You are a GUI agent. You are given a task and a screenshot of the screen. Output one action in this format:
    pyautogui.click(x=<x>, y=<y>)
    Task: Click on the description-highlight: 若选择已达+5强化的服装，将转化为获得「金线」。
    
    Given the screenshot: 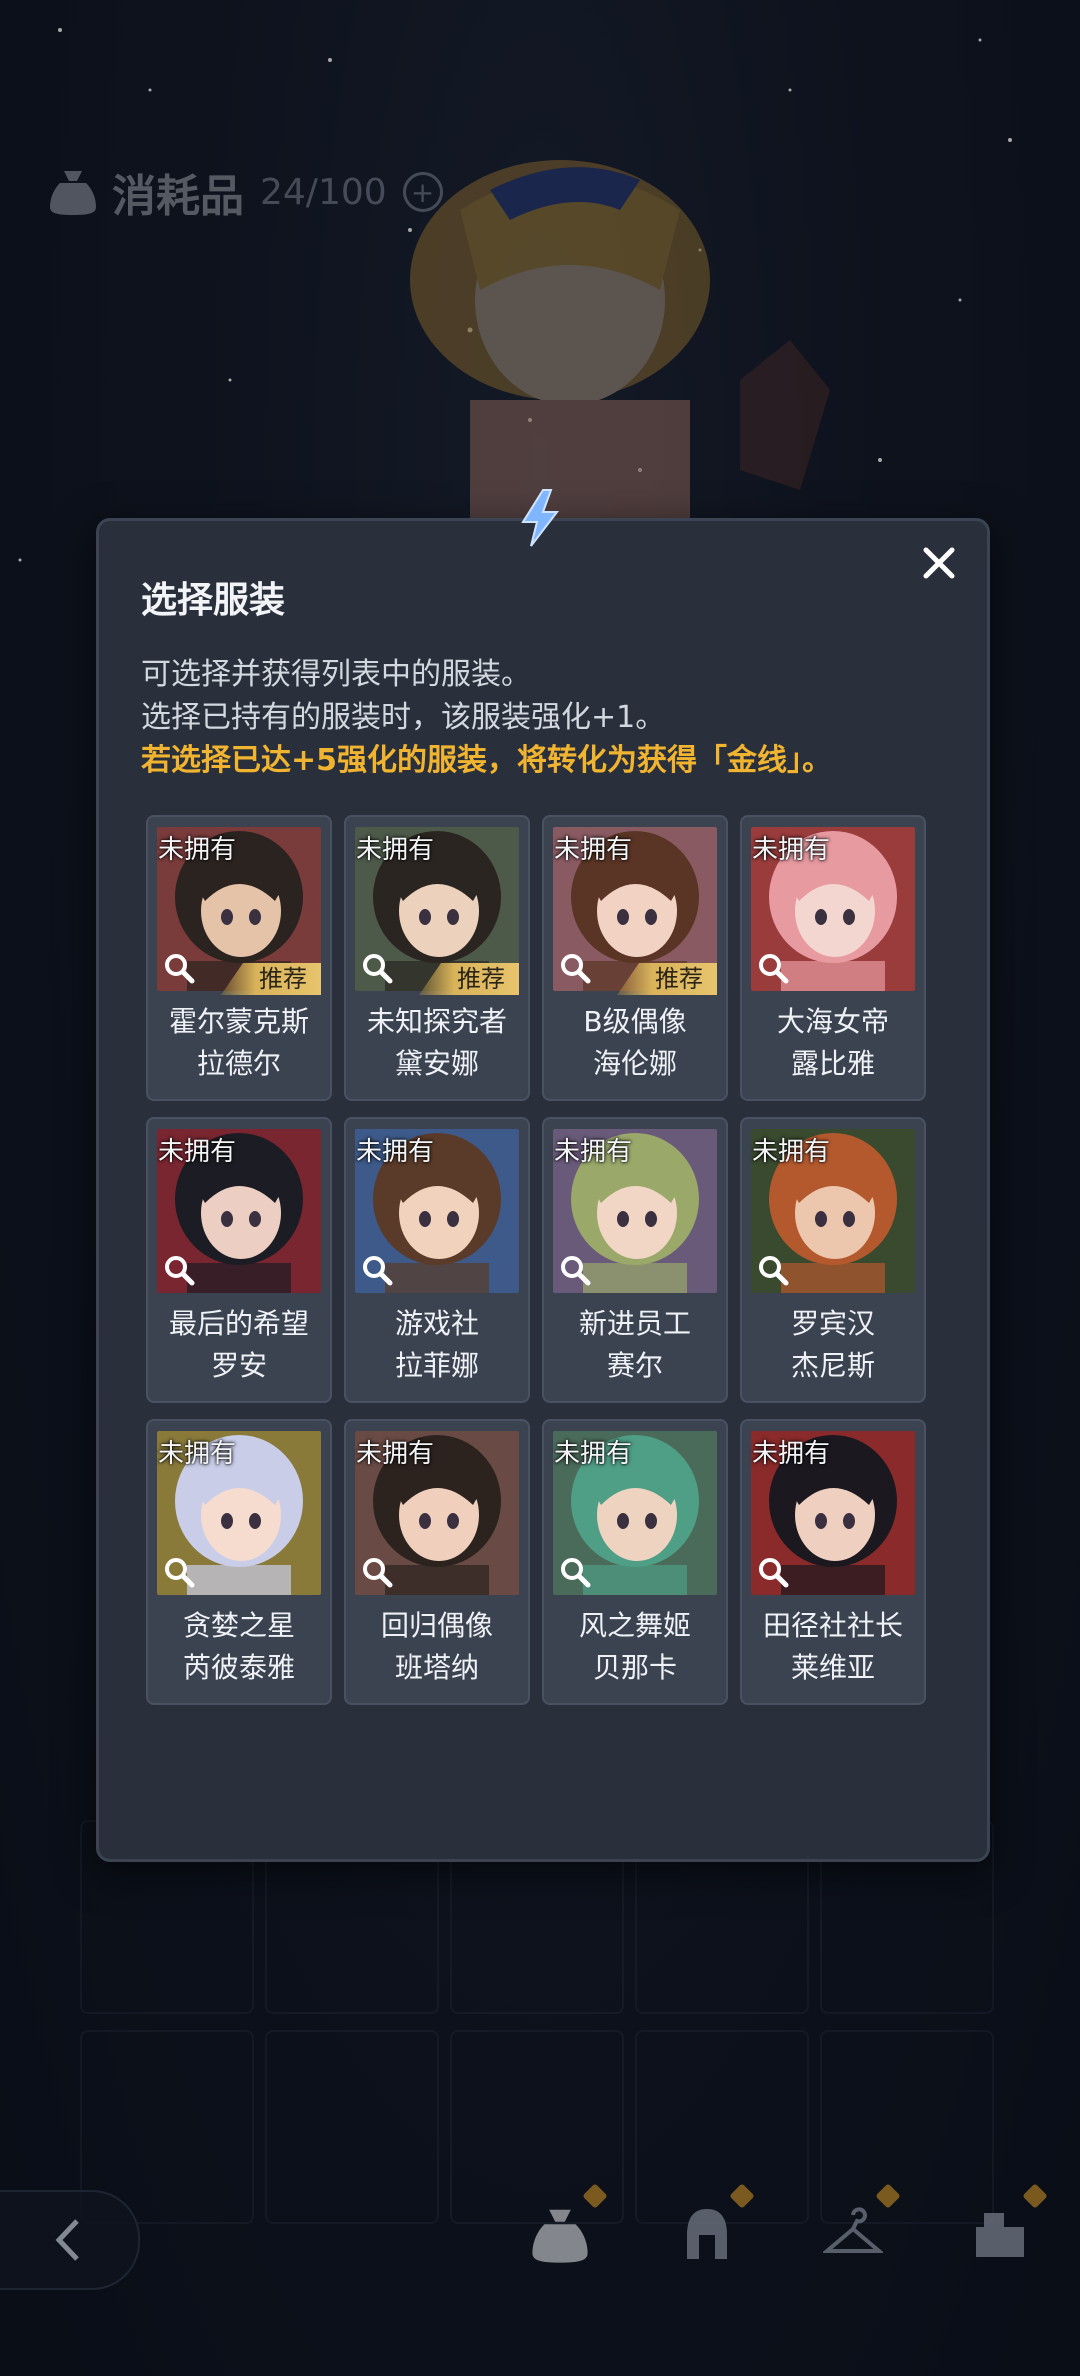 What is the action you would take?
    pyautogui.click(x=487, y=760)
    